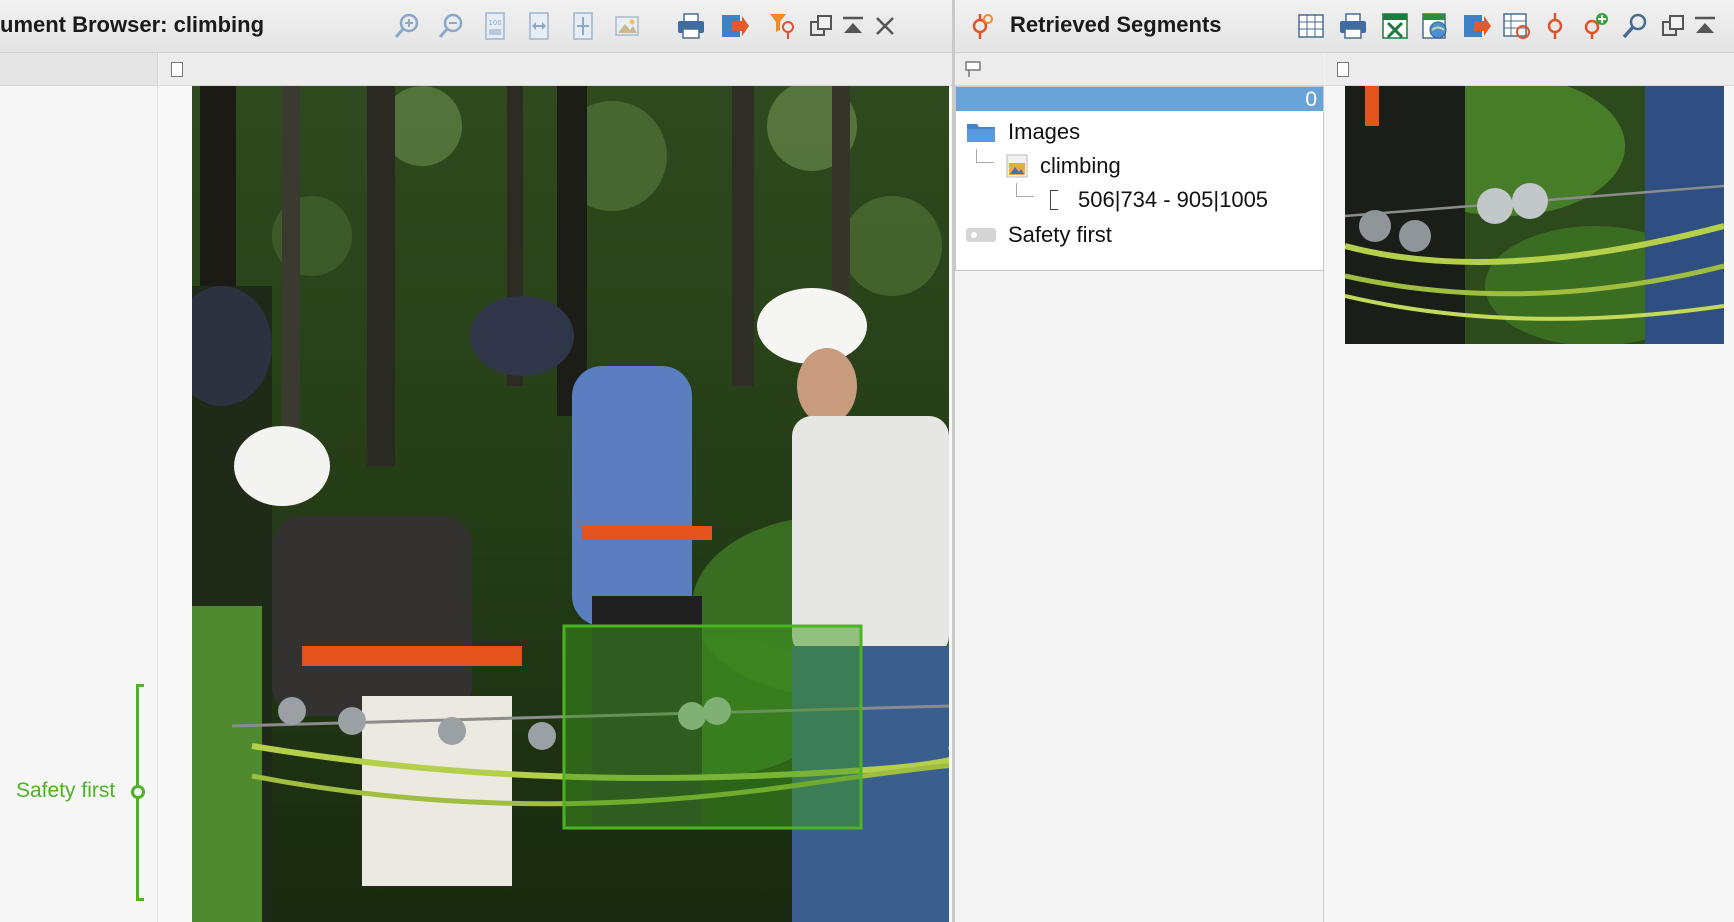  What do you see at coordinates (1517, 26) in the screenshot?
I see `table-settings-icon` at bounding box center [1517, 26].